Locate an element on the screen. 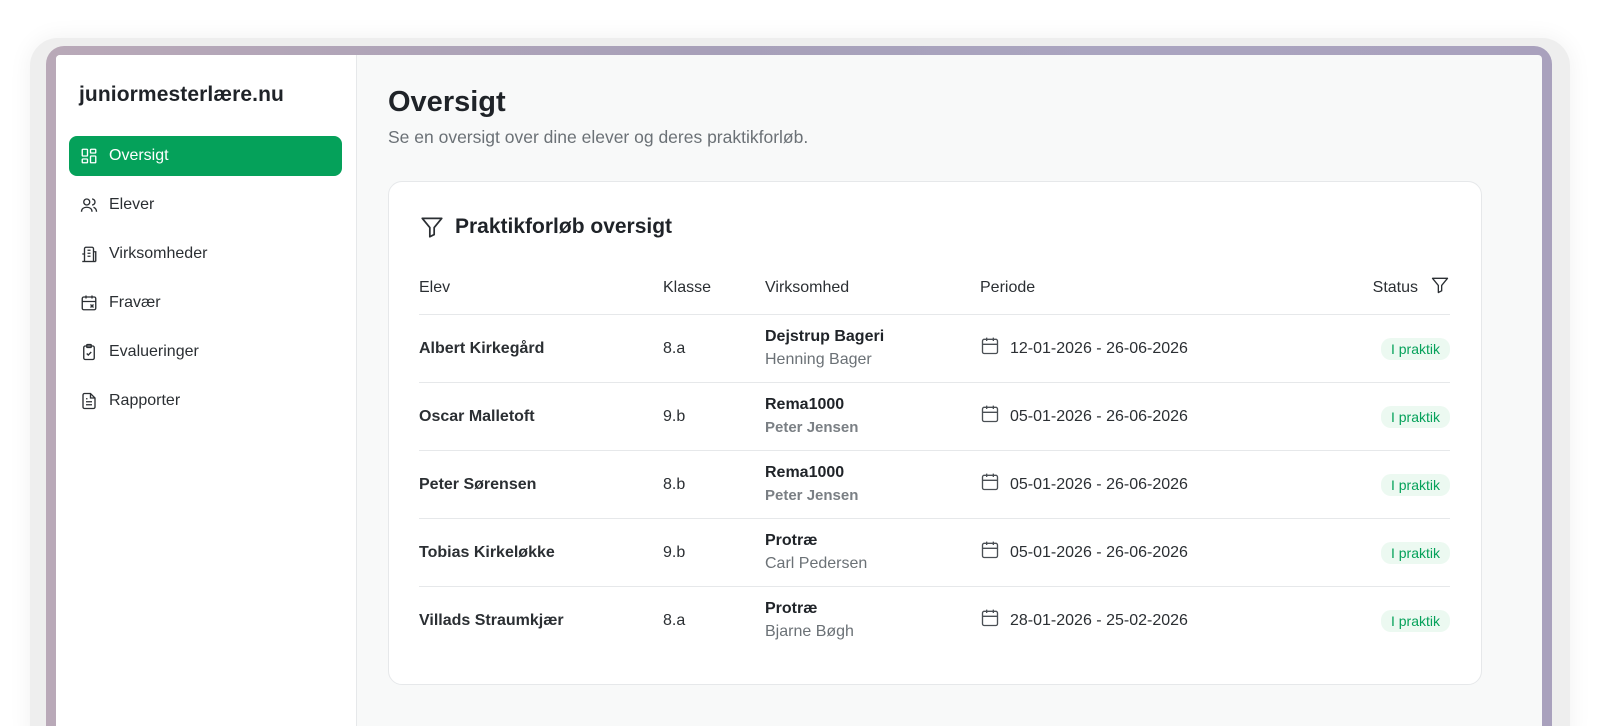 The image size is (1600, 726). period-text: 28-01-2026 - 25-02-2026 is located at coordinates (1099, 620).